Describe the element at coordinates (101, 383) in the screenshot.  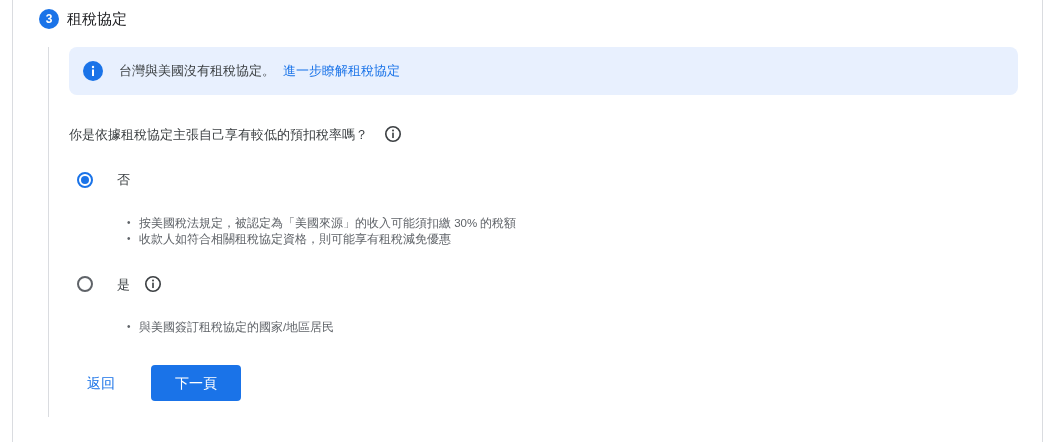
I see `back-button: 返回` at that location.